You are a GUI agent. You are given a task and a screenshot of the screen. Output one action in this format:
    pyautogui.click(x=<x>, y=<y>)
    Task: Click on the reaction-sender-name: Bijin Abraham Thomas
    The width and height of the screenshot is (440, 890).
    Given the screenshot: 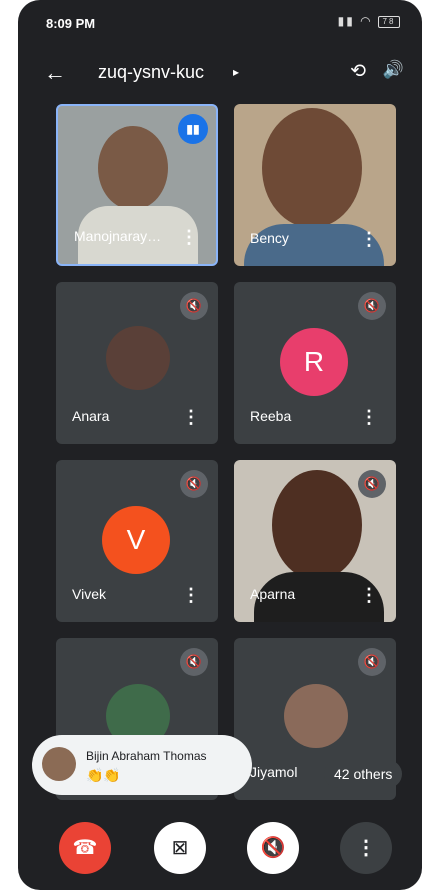 What is the action you would take?
    pyautogui.click(x=146, y=756)
    